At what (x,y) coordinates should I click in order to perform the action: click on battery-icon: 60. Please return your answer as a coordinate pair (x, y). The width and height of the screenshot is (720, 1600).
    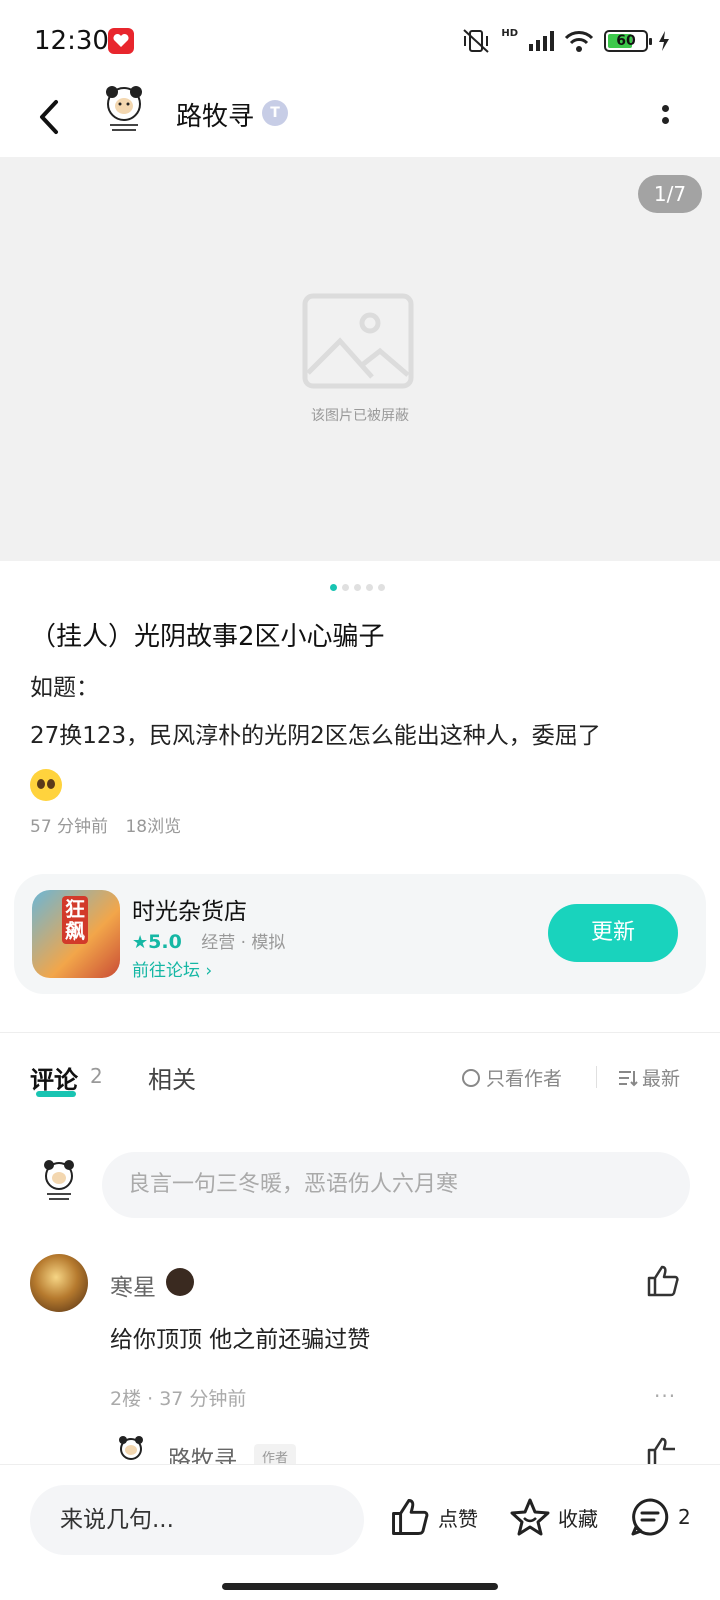
    Looking at the image, I should click on (628, 41).